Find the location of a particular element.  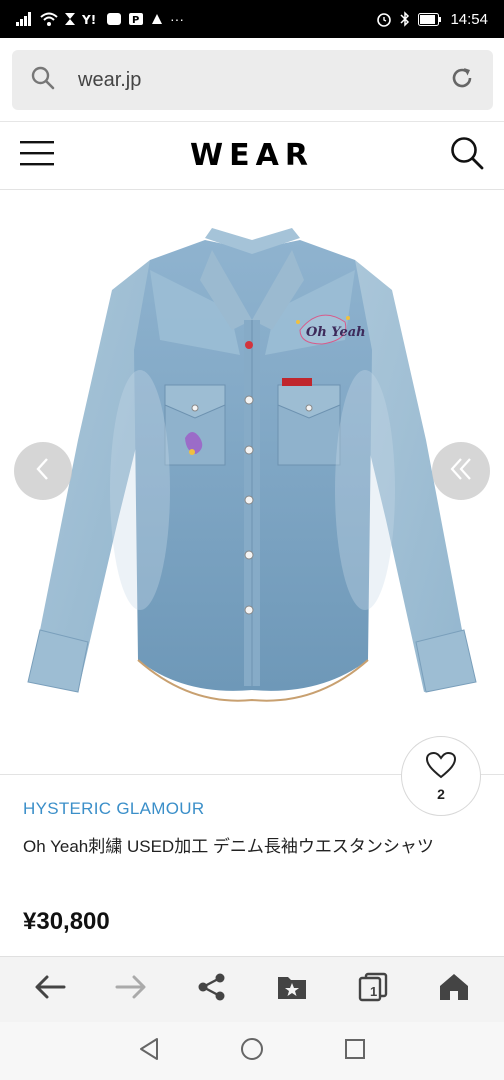

product-name: Oh Yeah刺繍 USED加工 デニム長袖ウエスタンシャツ is located at coordinates (228, 846).